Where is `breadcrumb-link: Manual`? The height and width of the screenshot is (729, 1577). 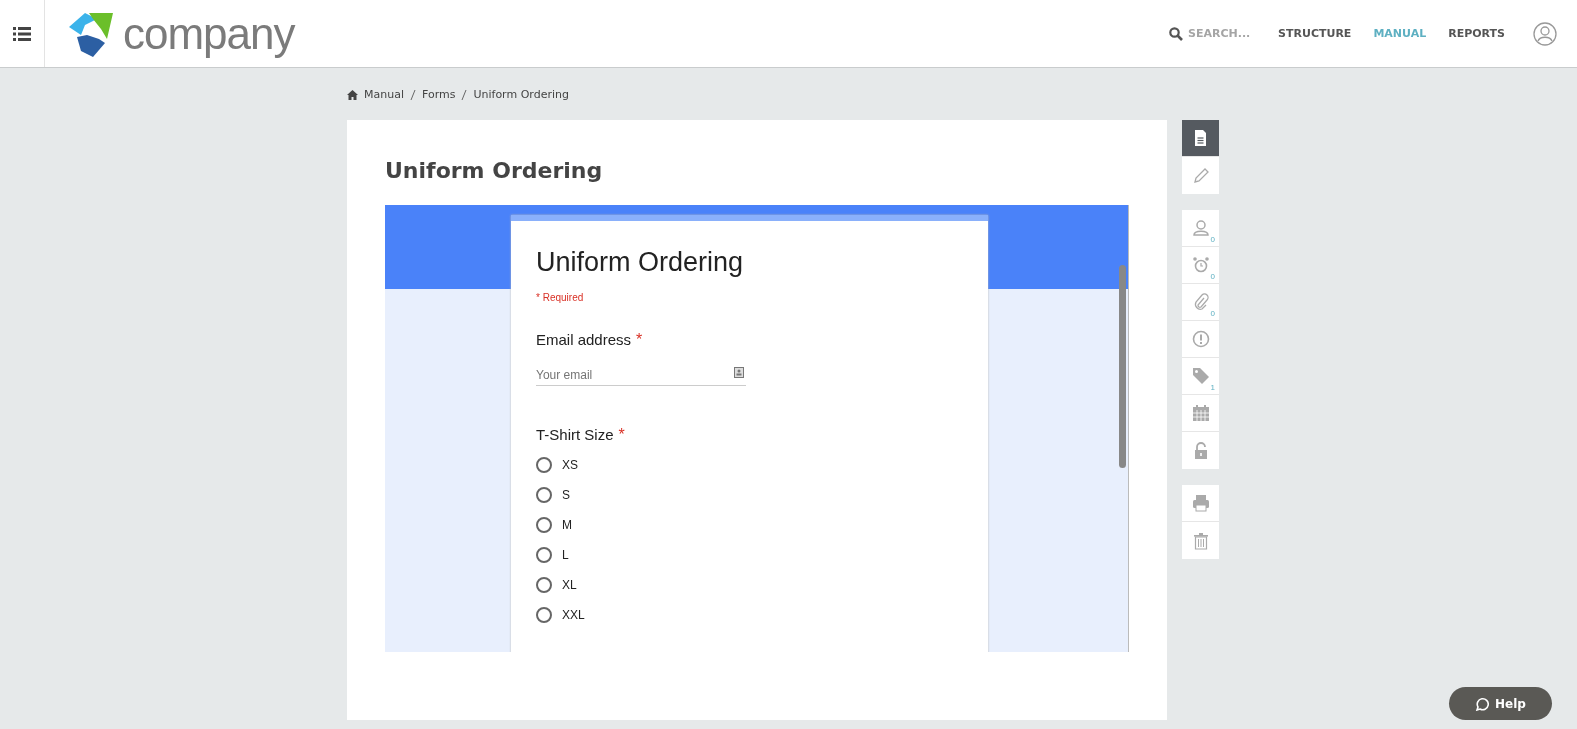 breadcrumb-link: Manual is located at coordinates (384, 94).